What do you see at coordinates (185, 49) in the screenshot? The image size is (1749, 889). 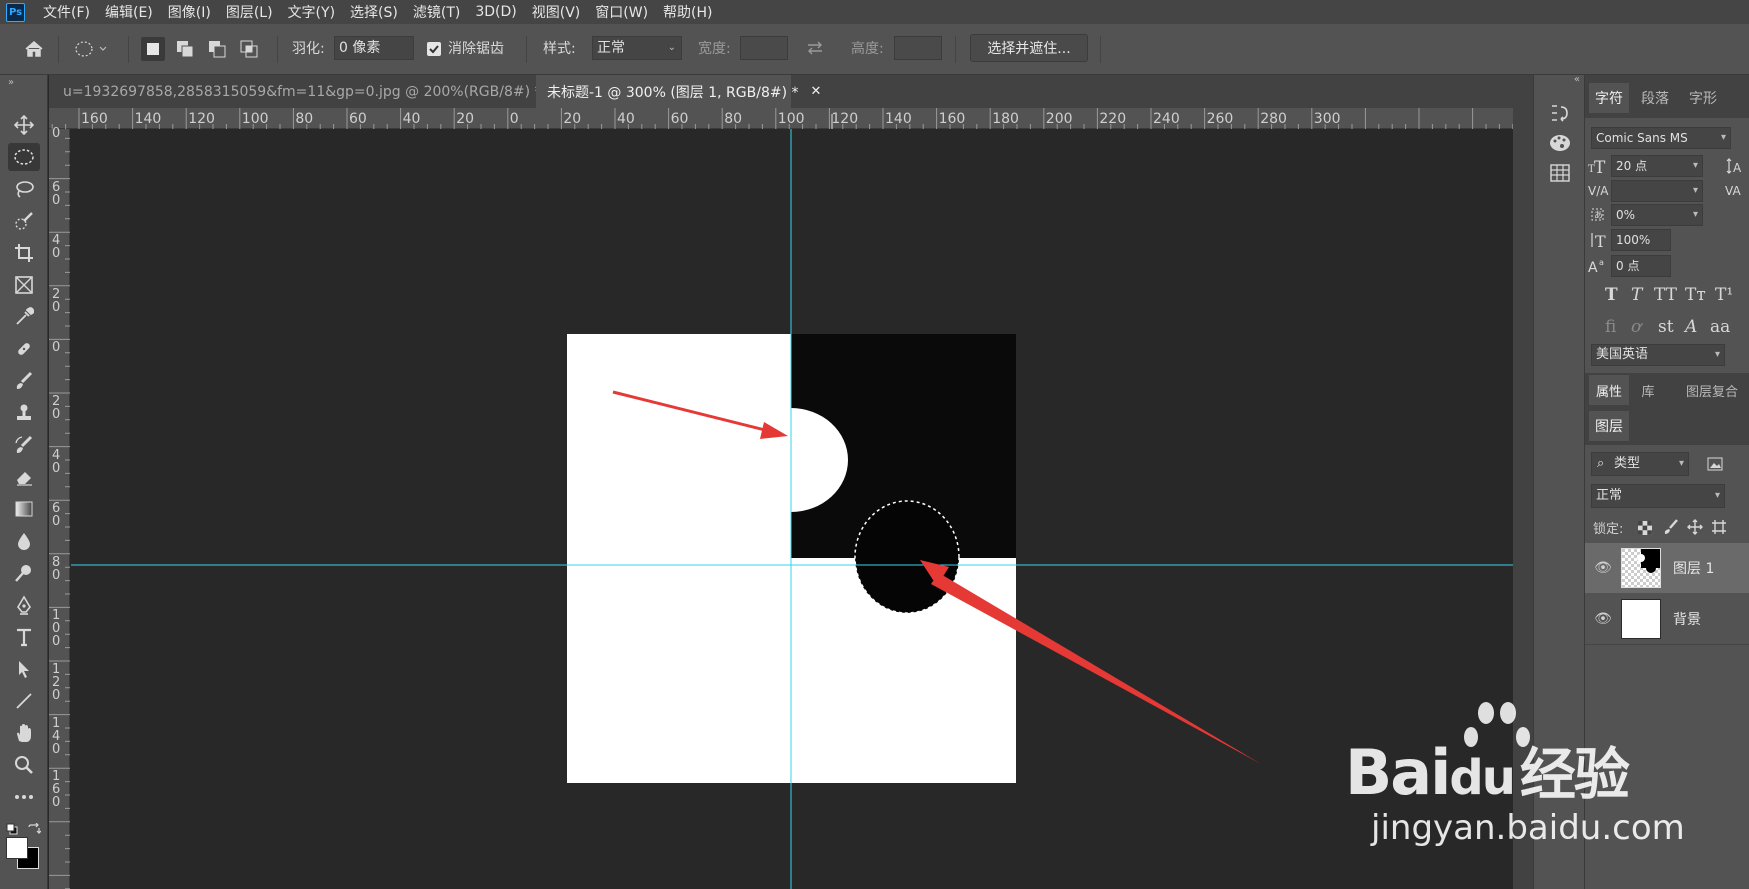 I see `add-to-selection-icon` at bounding box center [185, 49].